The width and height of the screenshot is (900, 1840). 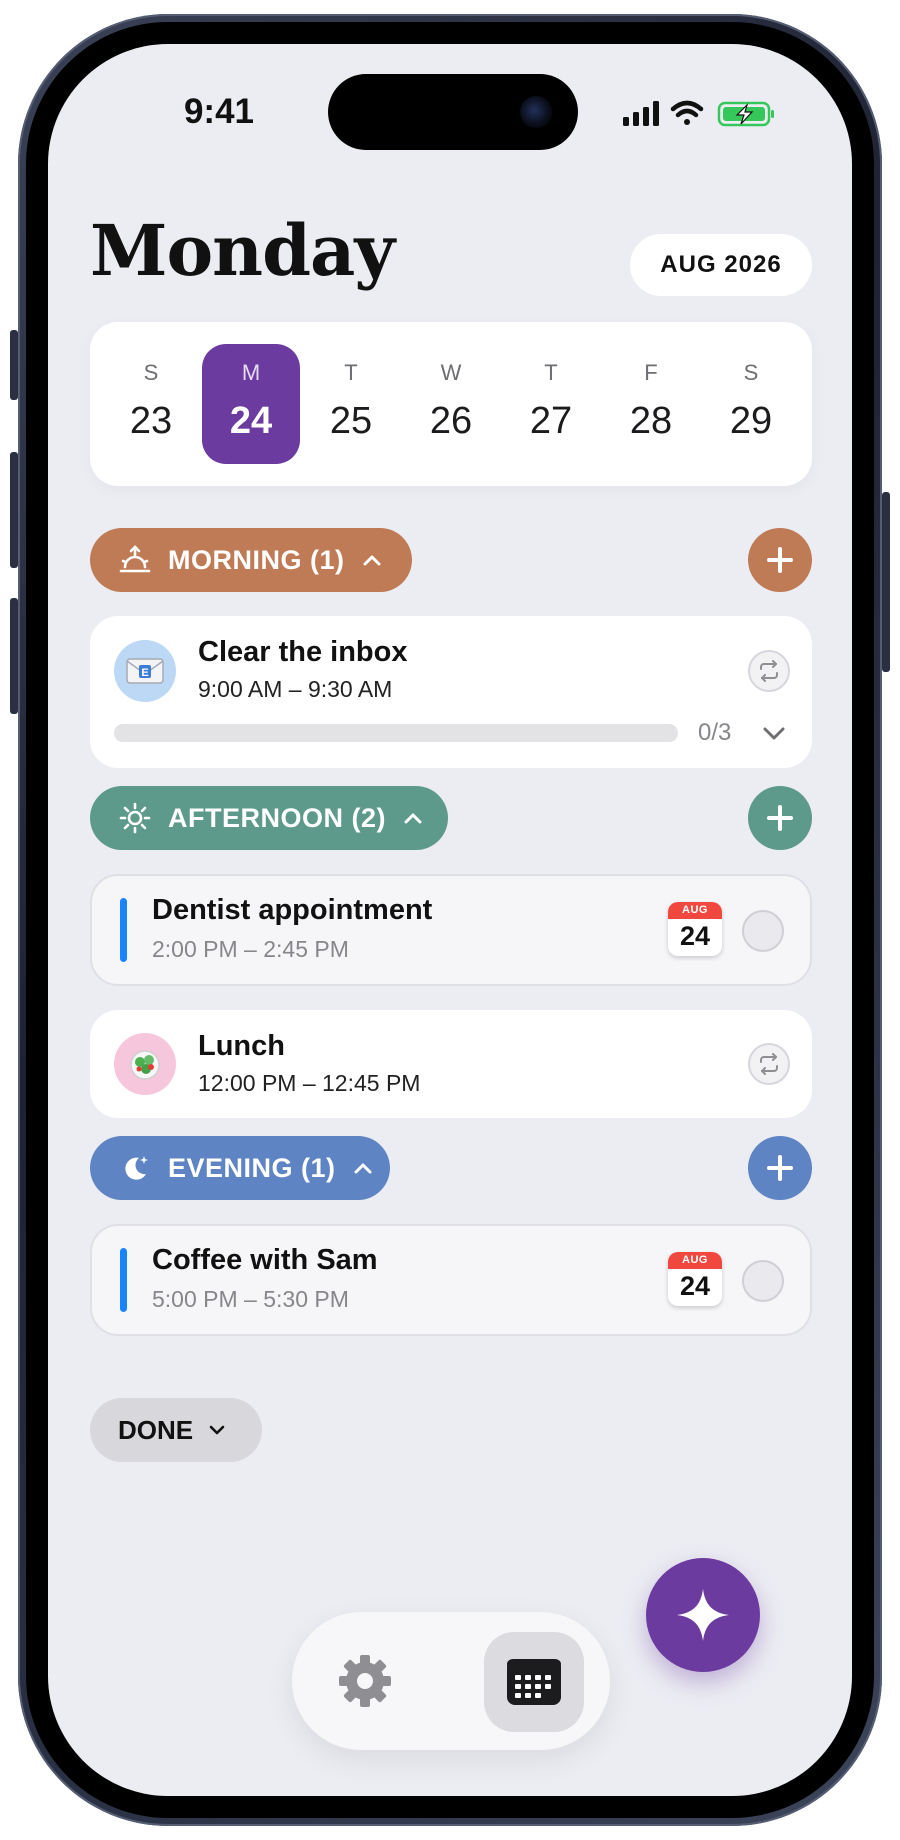 What do you see at coordinates (14, 365) in the screenshot?
I see `action-button` at bounding box center [14, 365].